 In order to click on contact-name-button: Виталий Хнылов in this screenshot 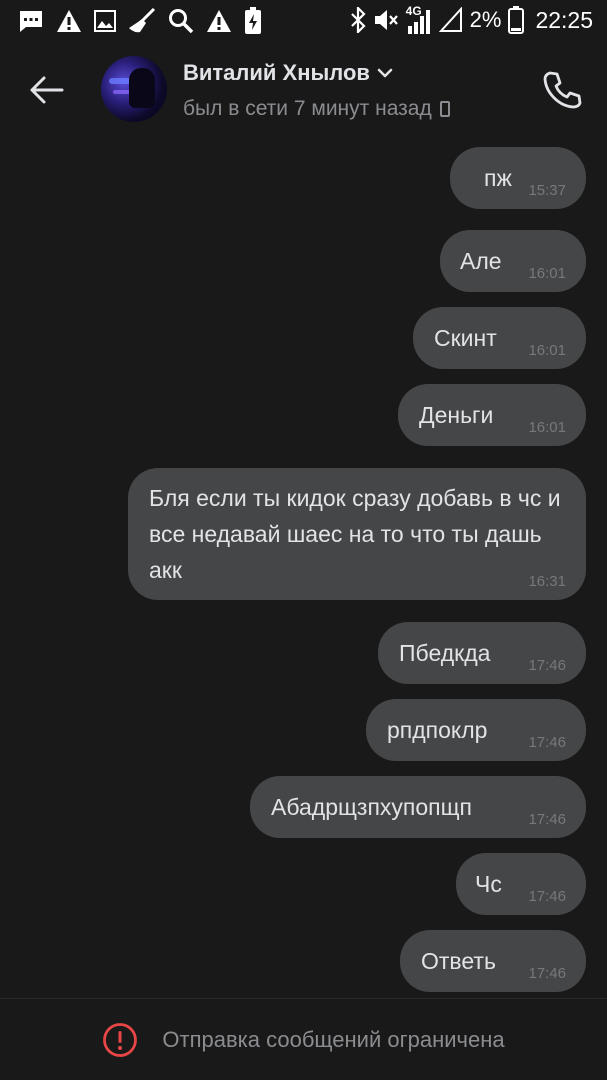, I will do `click(288, 73)`.